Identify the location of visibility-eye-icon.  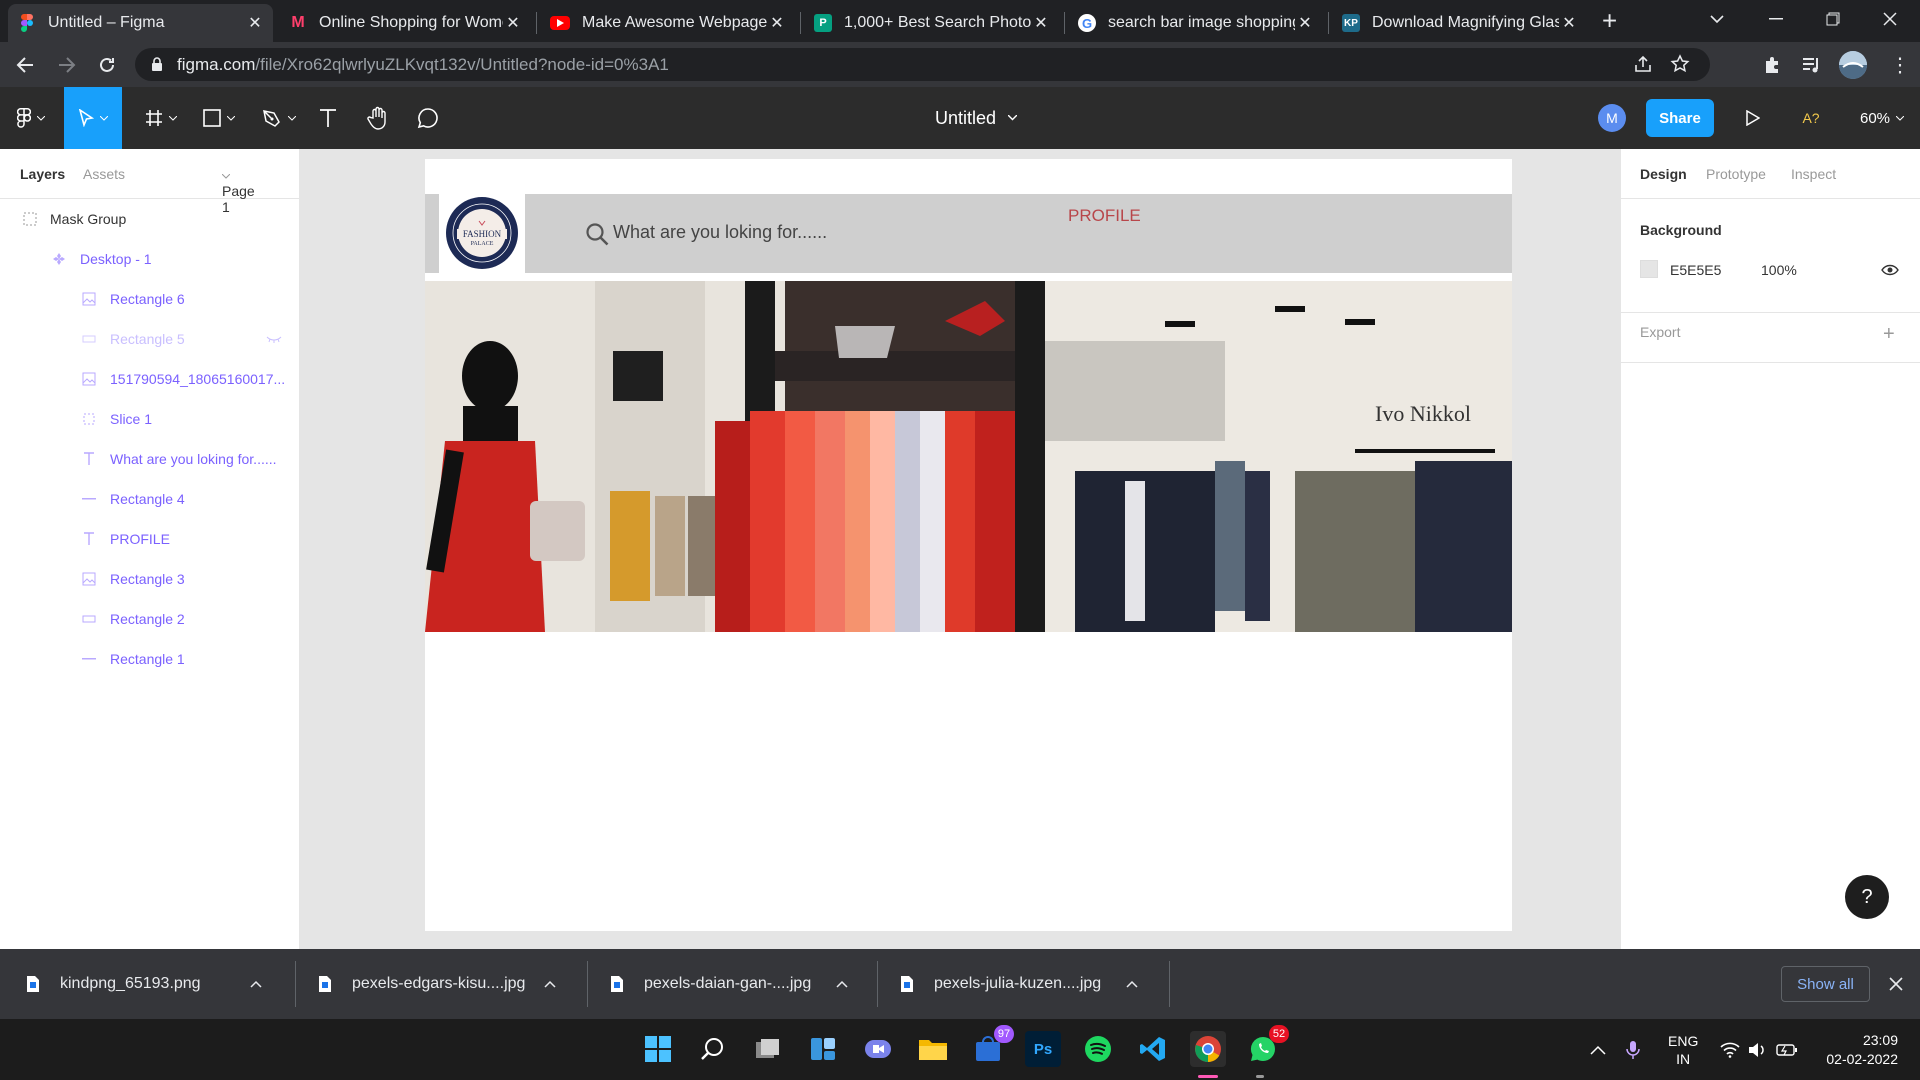
(1890, 270).